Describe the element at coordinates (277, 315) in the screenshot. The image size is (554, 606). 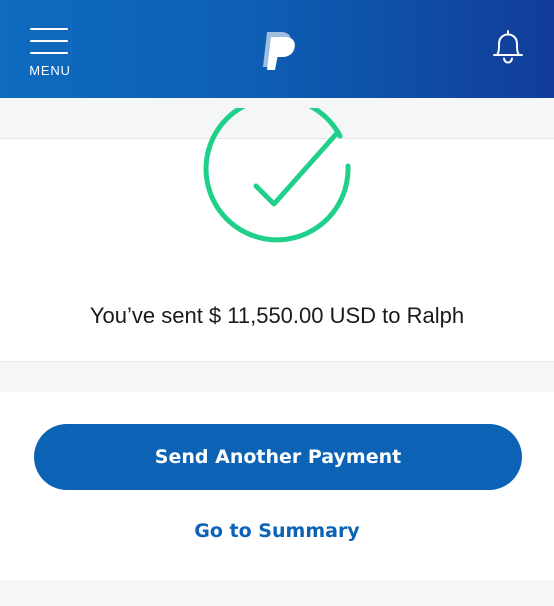
I see `payment-sent-message: You’ve sent $ 11,550.00 USD to Ralph` at that location.